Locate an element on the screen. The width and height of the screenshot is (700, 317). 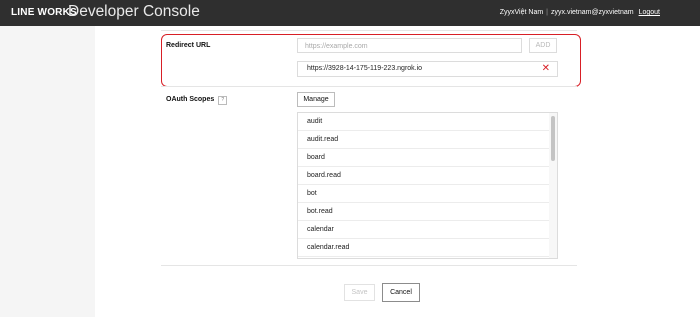
redirect-url-label: Redirect URL is located at coordinates (188, 45).